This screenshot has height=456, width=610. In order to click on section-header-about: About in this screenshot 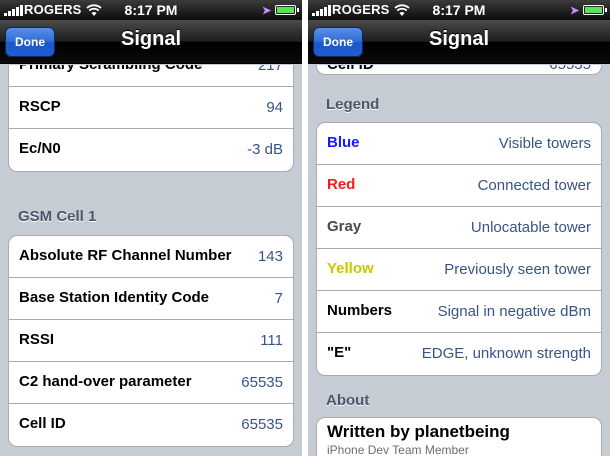, I will do `click(348, 400)`.